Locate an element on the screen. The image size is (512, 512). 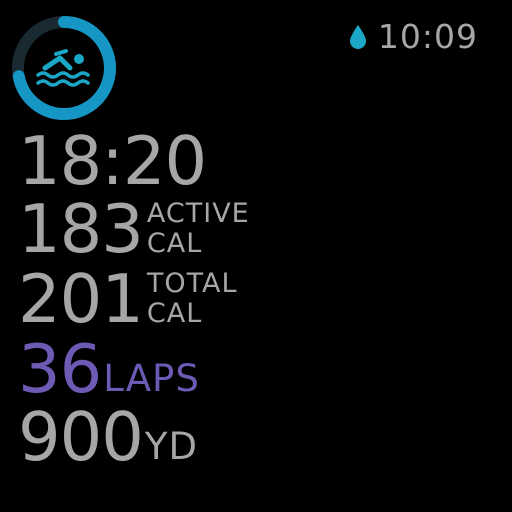
total-calories-value: 201 is located at coordinates (81, 299).